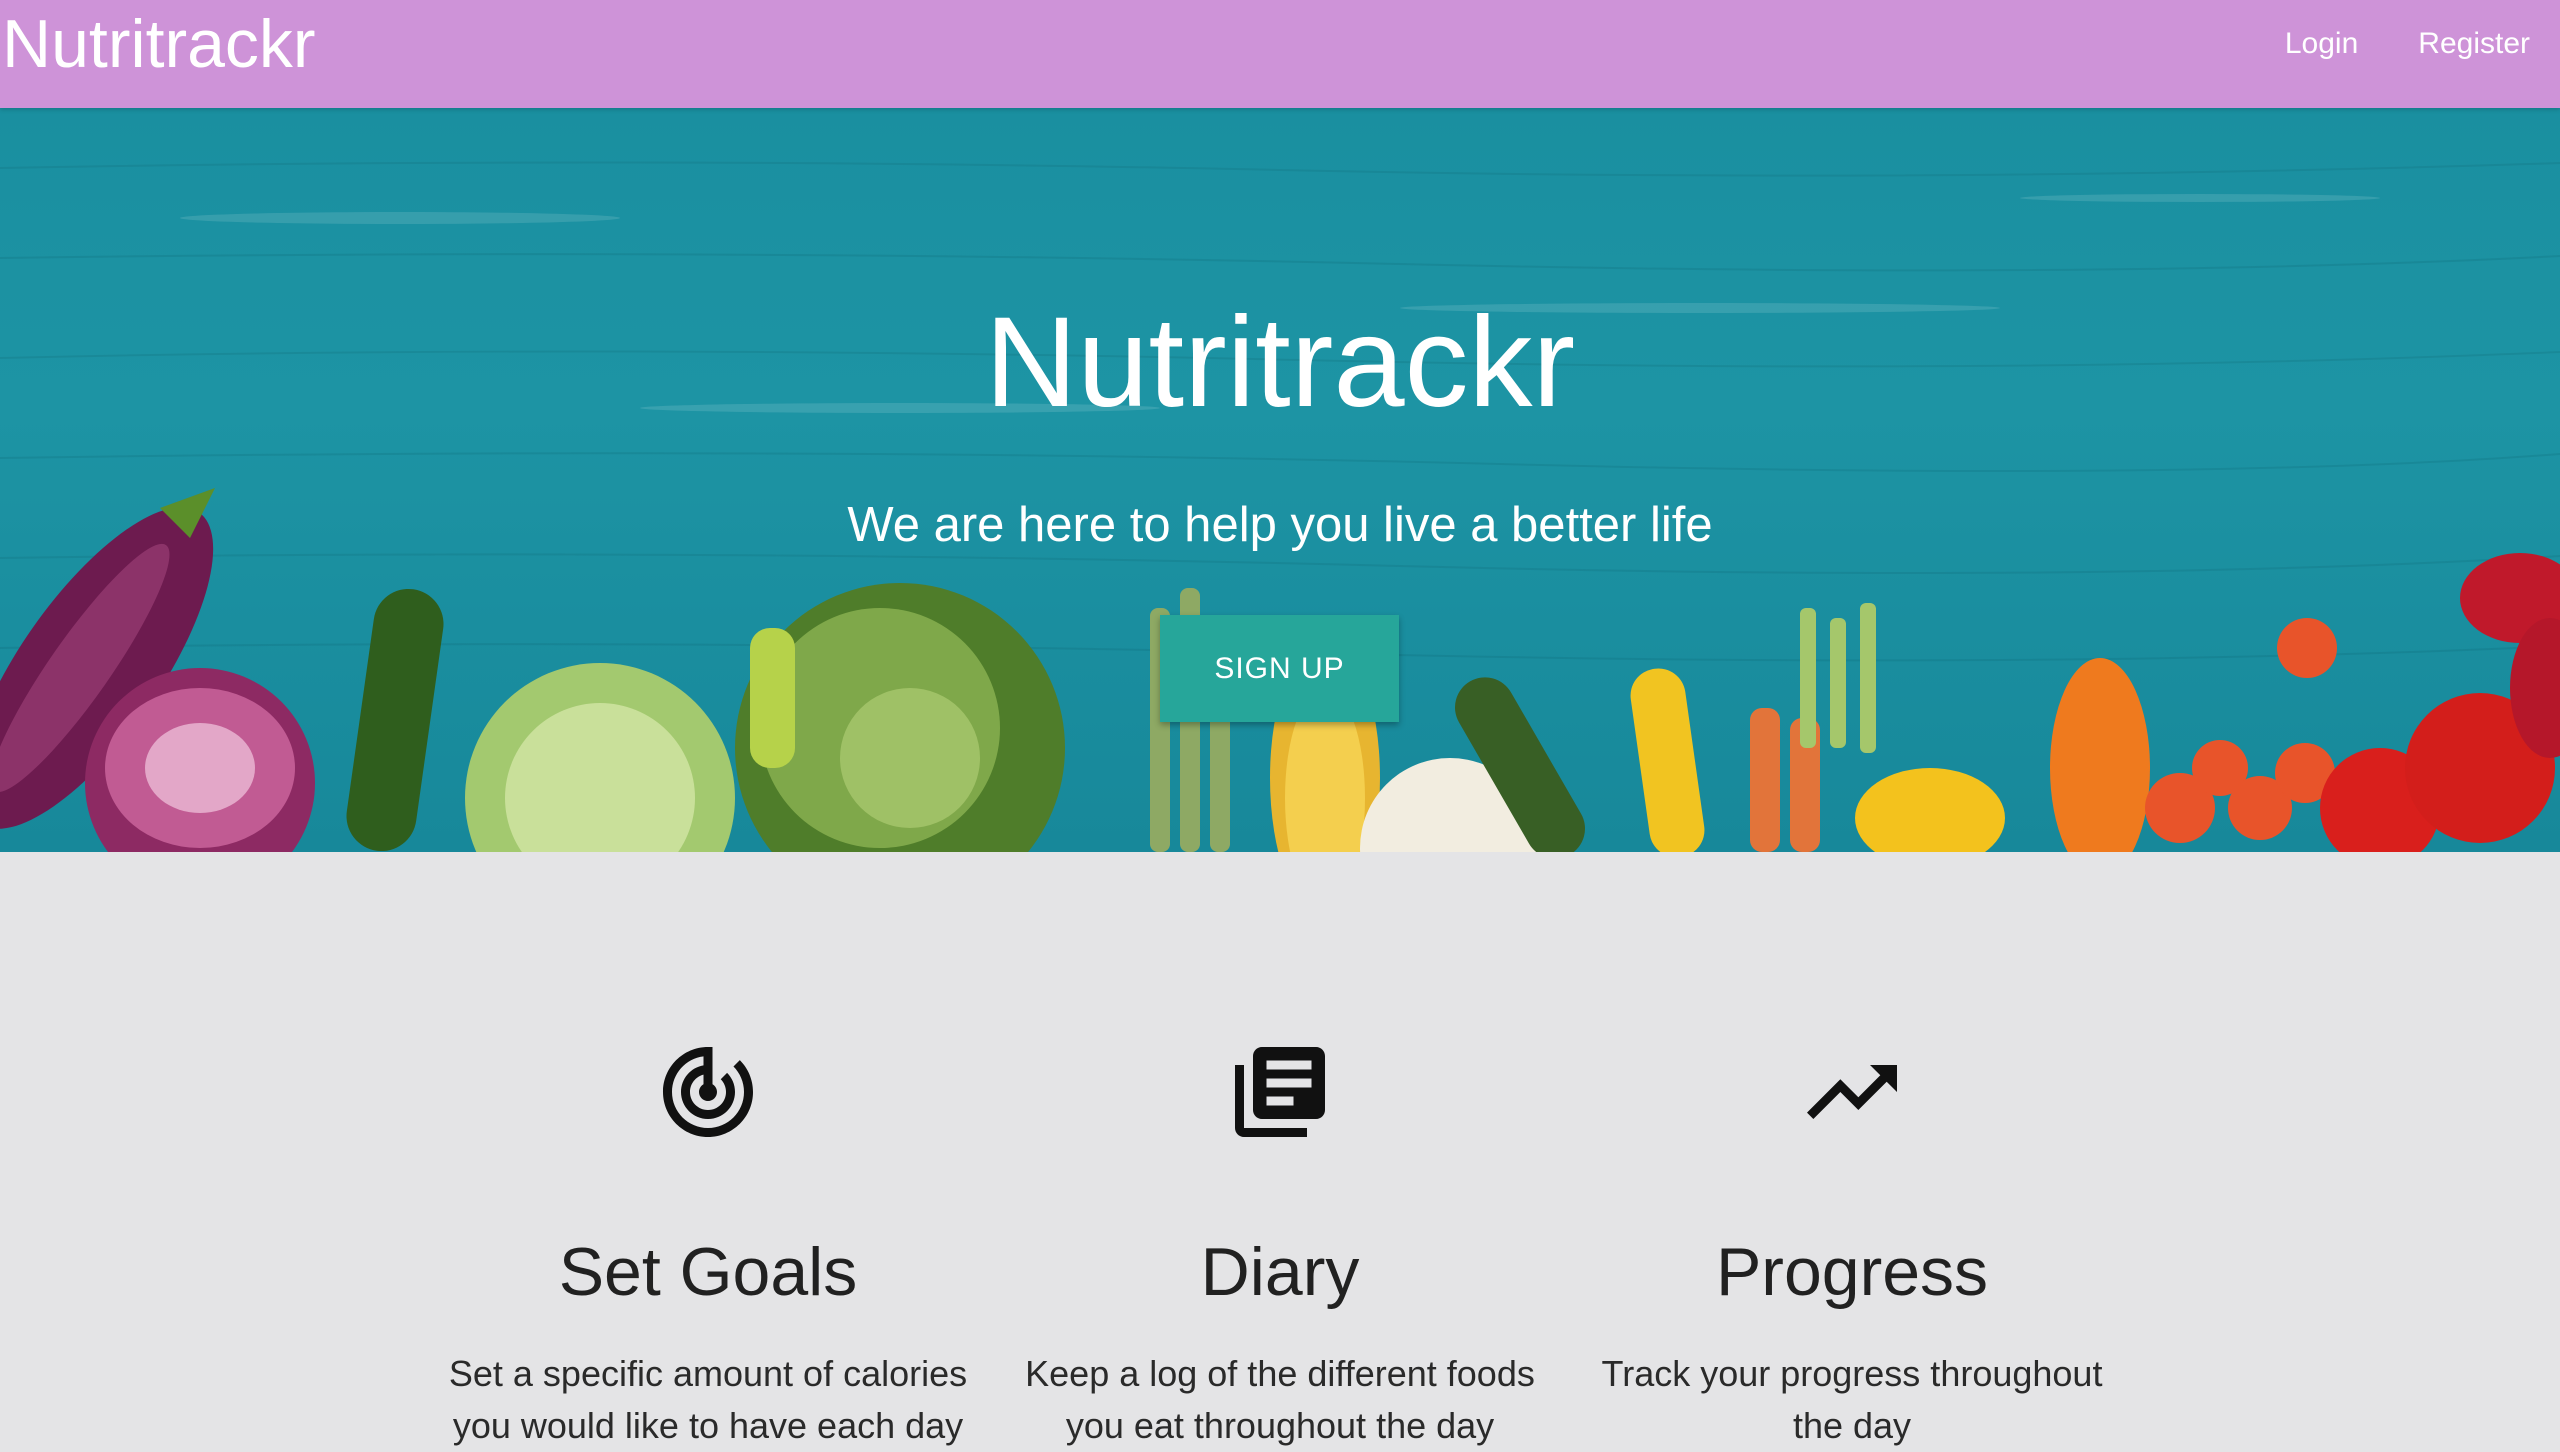 The image size is (2560, 1452). What do you see at coordinates (1280, 1092) in the screenshot?
I see `library-books-icon` at bounding box center [1280, 1092].